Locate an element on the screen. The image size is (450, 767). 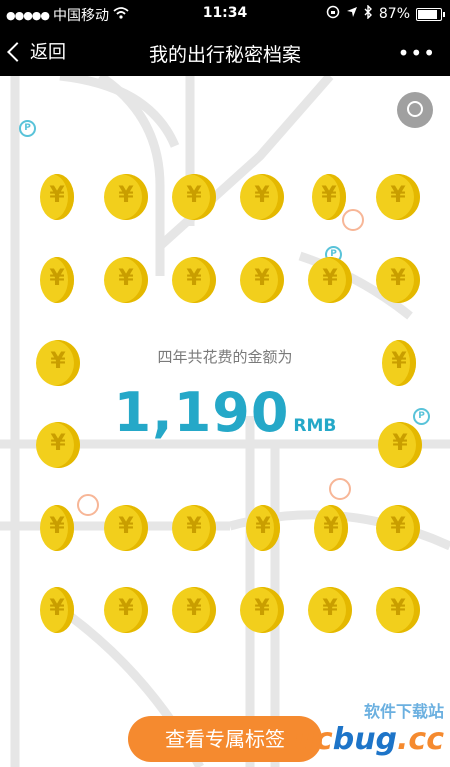
nav-bar: 返回 我的出行秘密档案 ••• is located at coordinates (225, 52).